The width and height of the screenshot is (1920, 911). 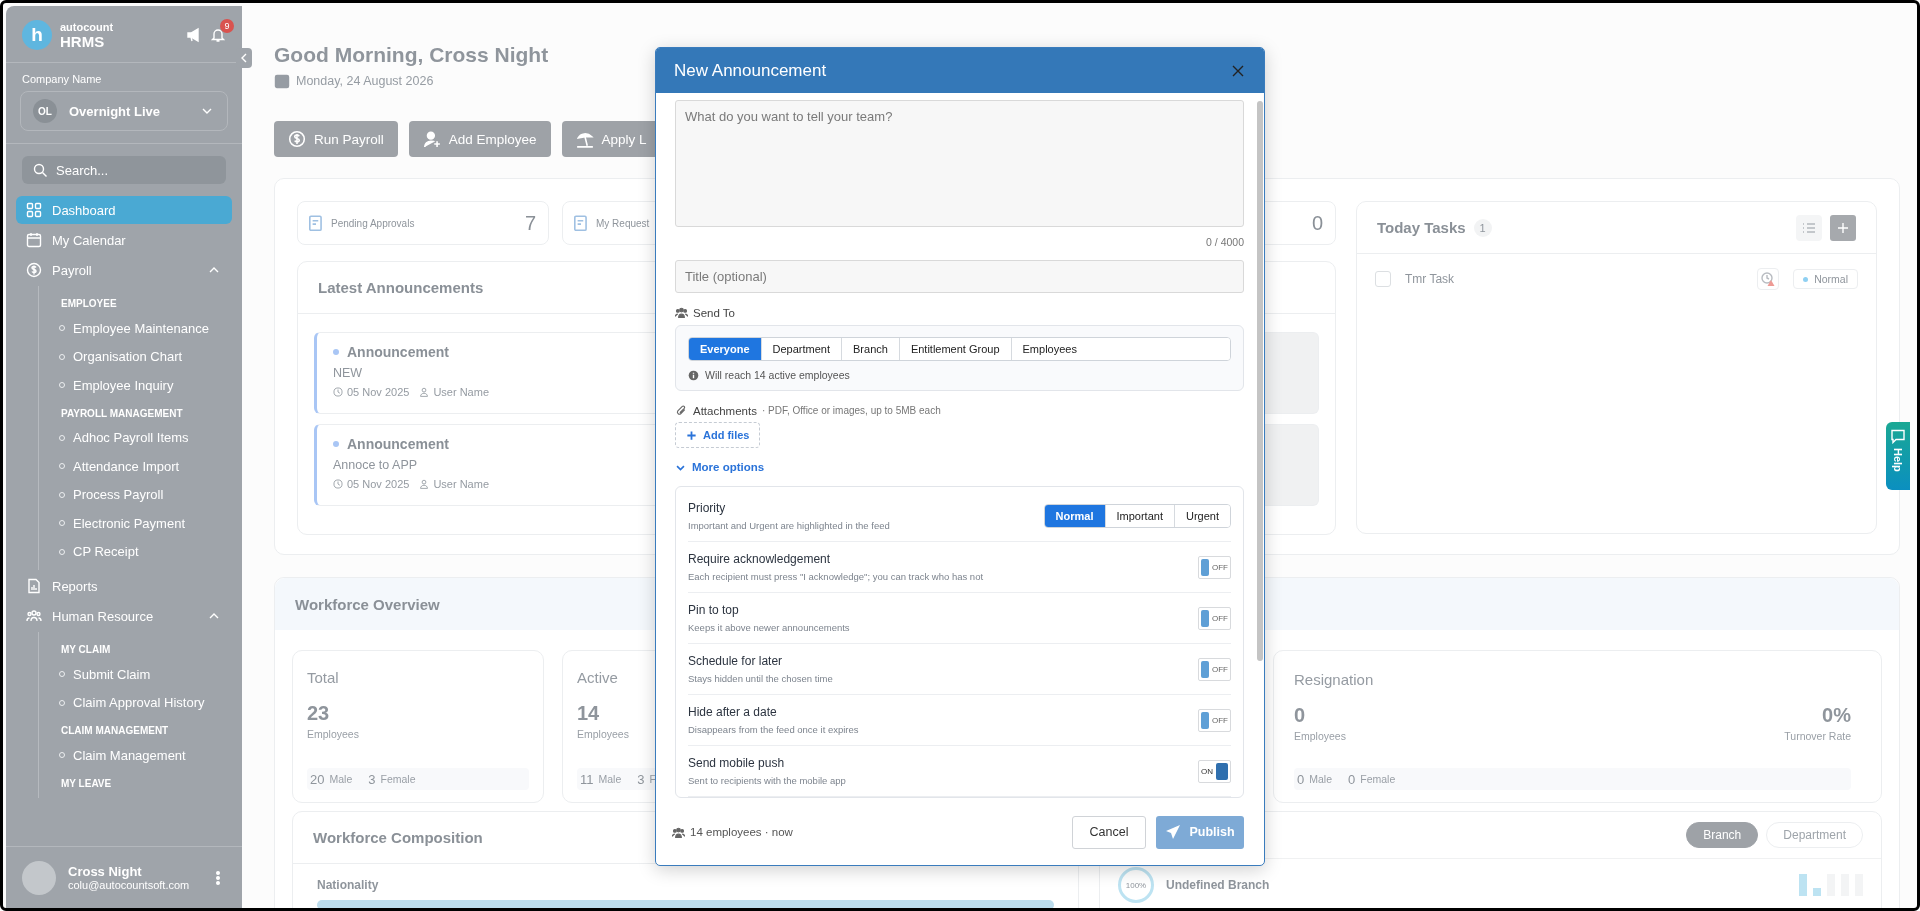 I want to click on add-user-icon, so click(x=431, y=139).